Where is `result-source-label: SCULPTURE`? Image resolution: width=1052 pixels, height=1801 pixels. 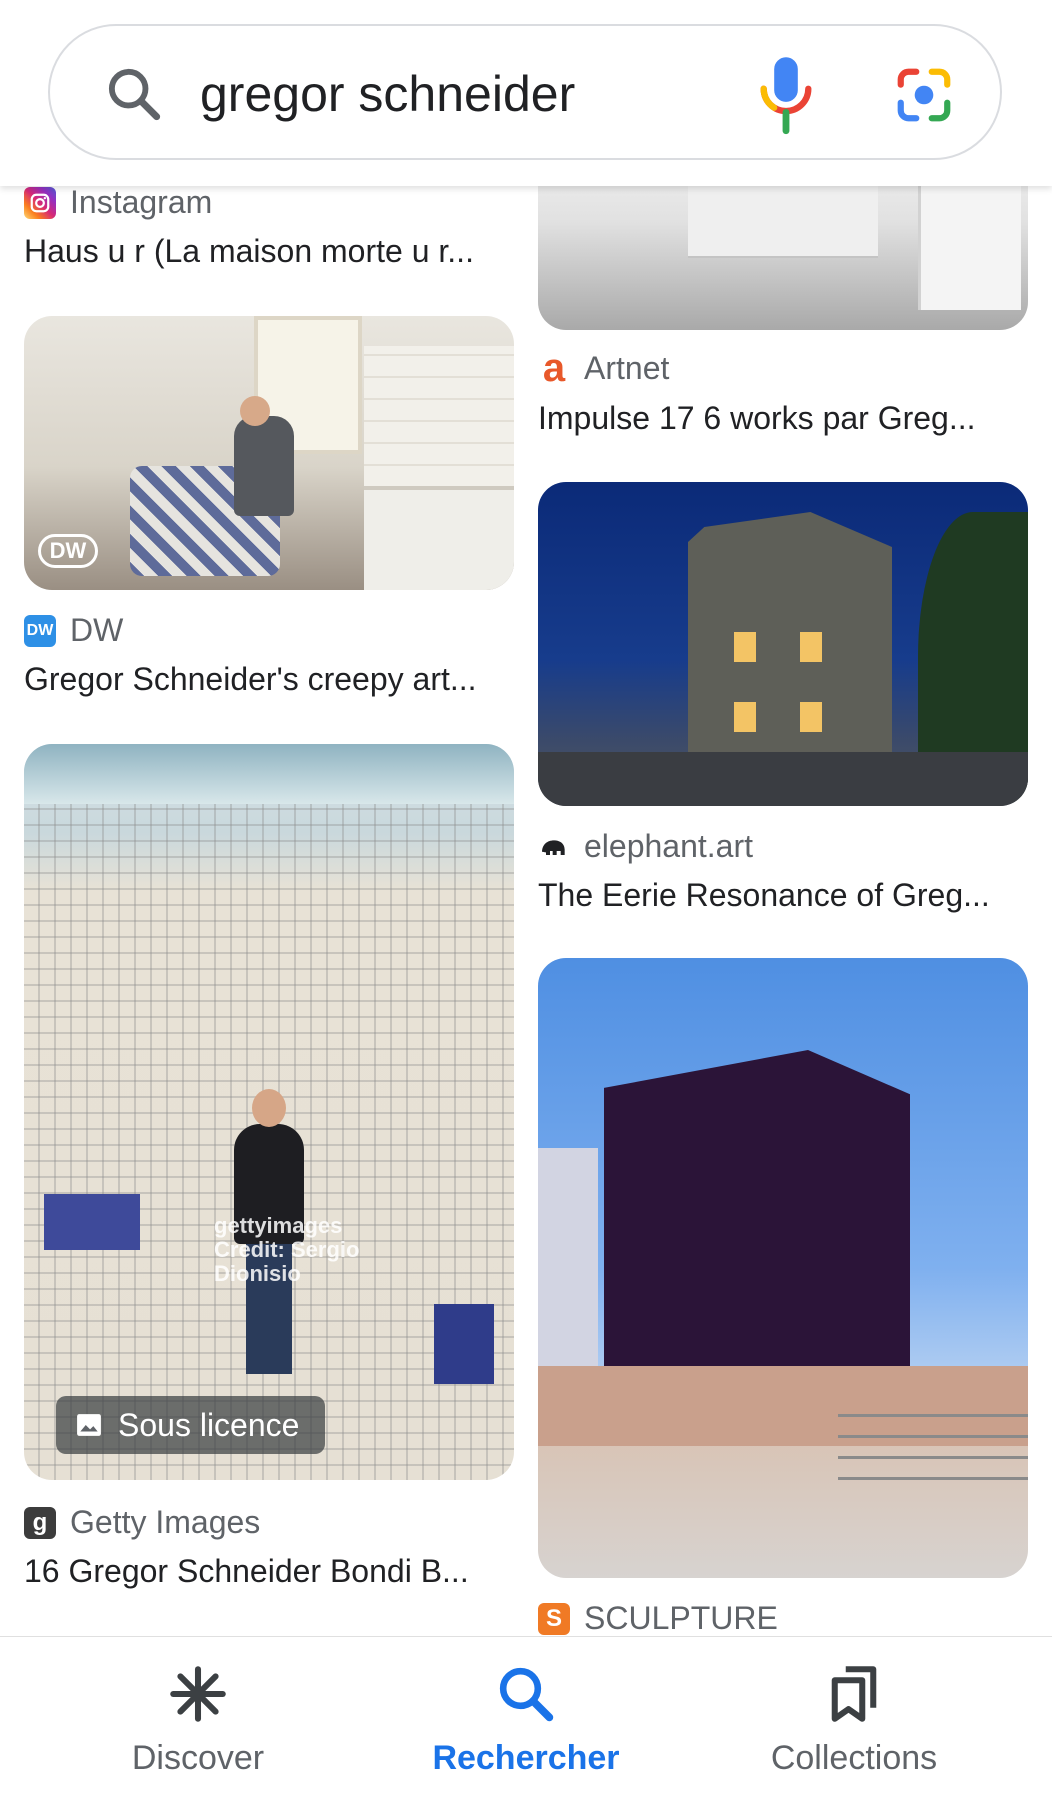
result-source-label: SCULPTURE is located at coordinates (681, 1618).